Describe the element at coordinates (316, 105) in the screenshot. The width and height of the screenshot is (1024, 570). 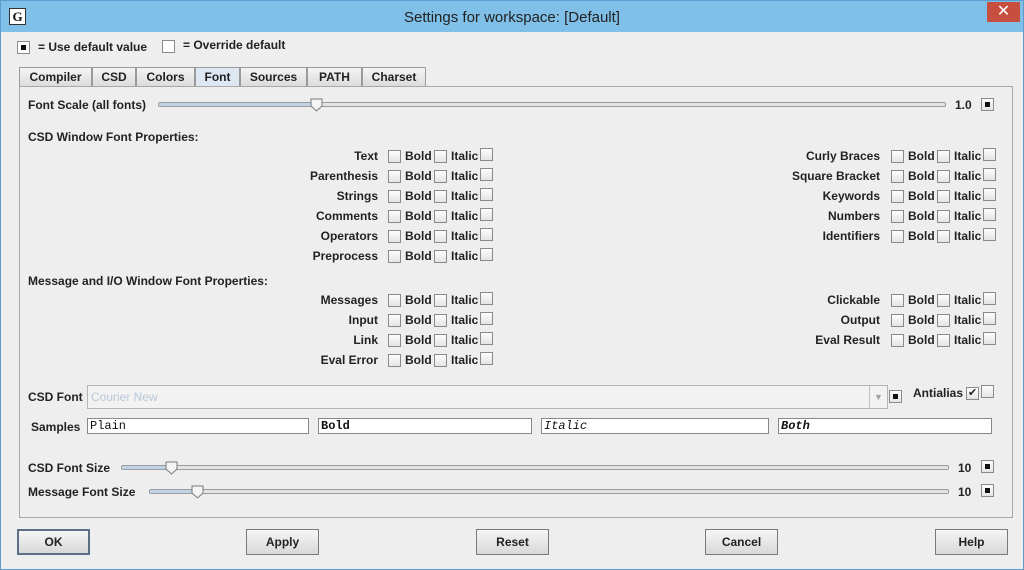
I see `font-scale-slider-thumb` at that location.